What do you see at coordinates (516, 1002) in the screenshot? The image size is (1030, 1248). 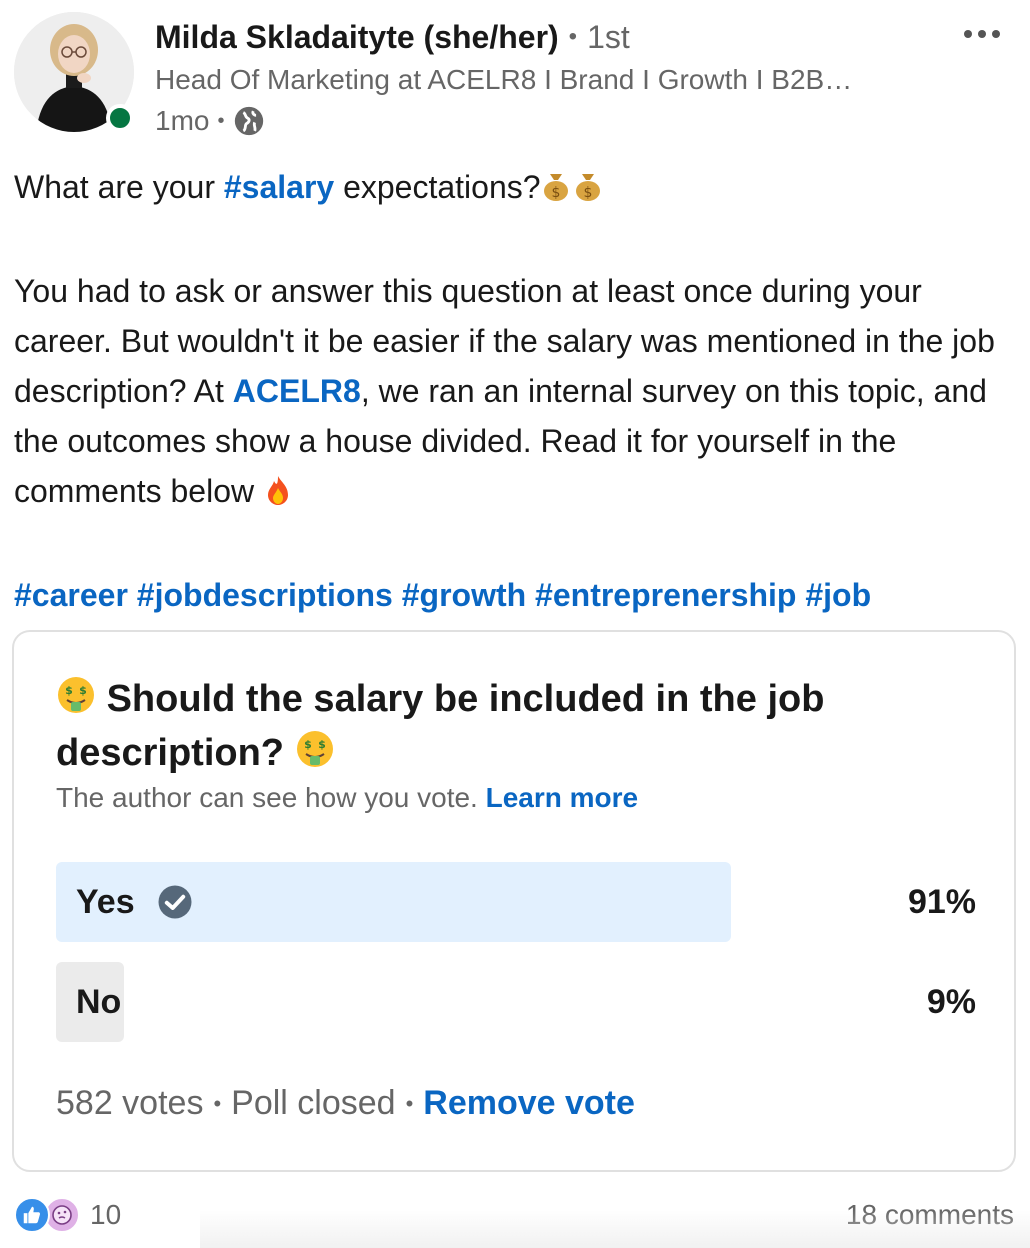 I see `poll-option-no: No 9%` at bounding box center [516, 1002].